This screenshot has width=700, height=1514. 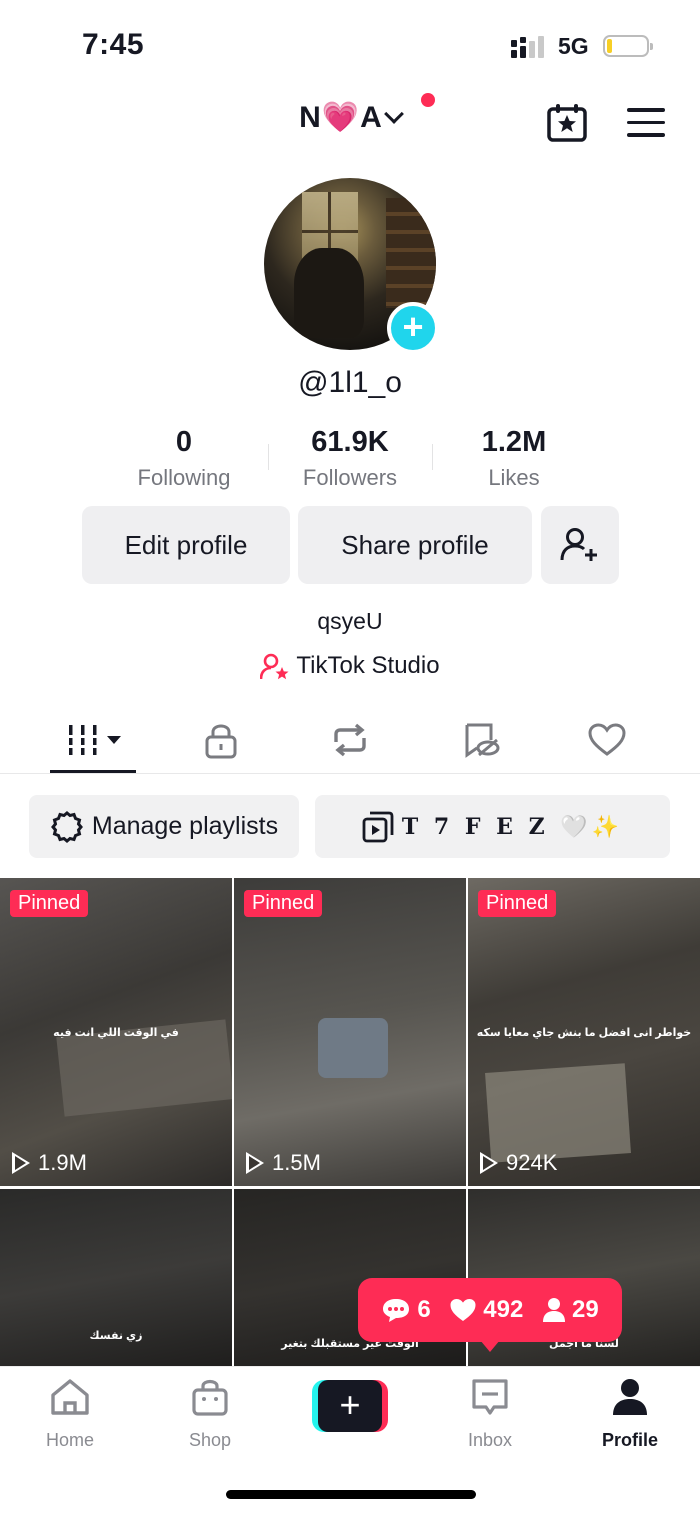 What do you see at coordinates (413, 328) in the screenshot?
I see `add-avatar-button: +` at bounding box center [413, 328].